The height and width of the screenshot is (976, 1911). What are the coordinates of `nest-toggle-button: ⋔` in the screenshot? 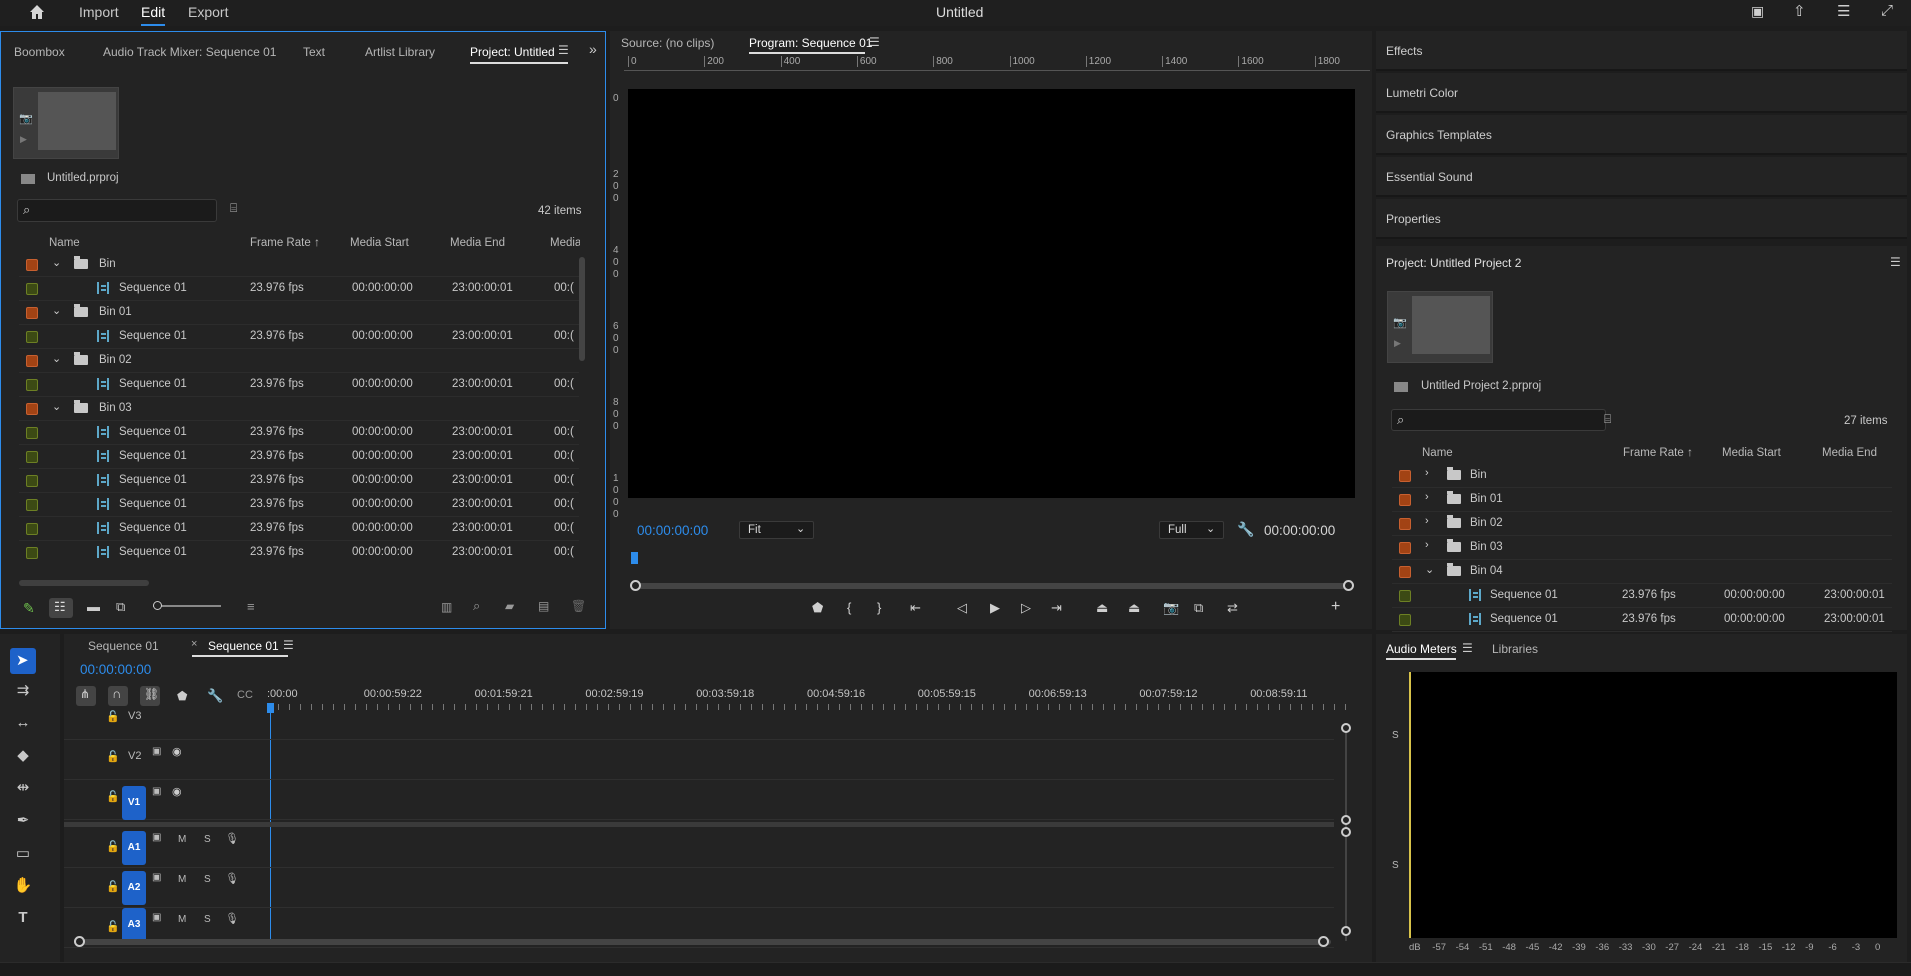 It's located at (86, 696).